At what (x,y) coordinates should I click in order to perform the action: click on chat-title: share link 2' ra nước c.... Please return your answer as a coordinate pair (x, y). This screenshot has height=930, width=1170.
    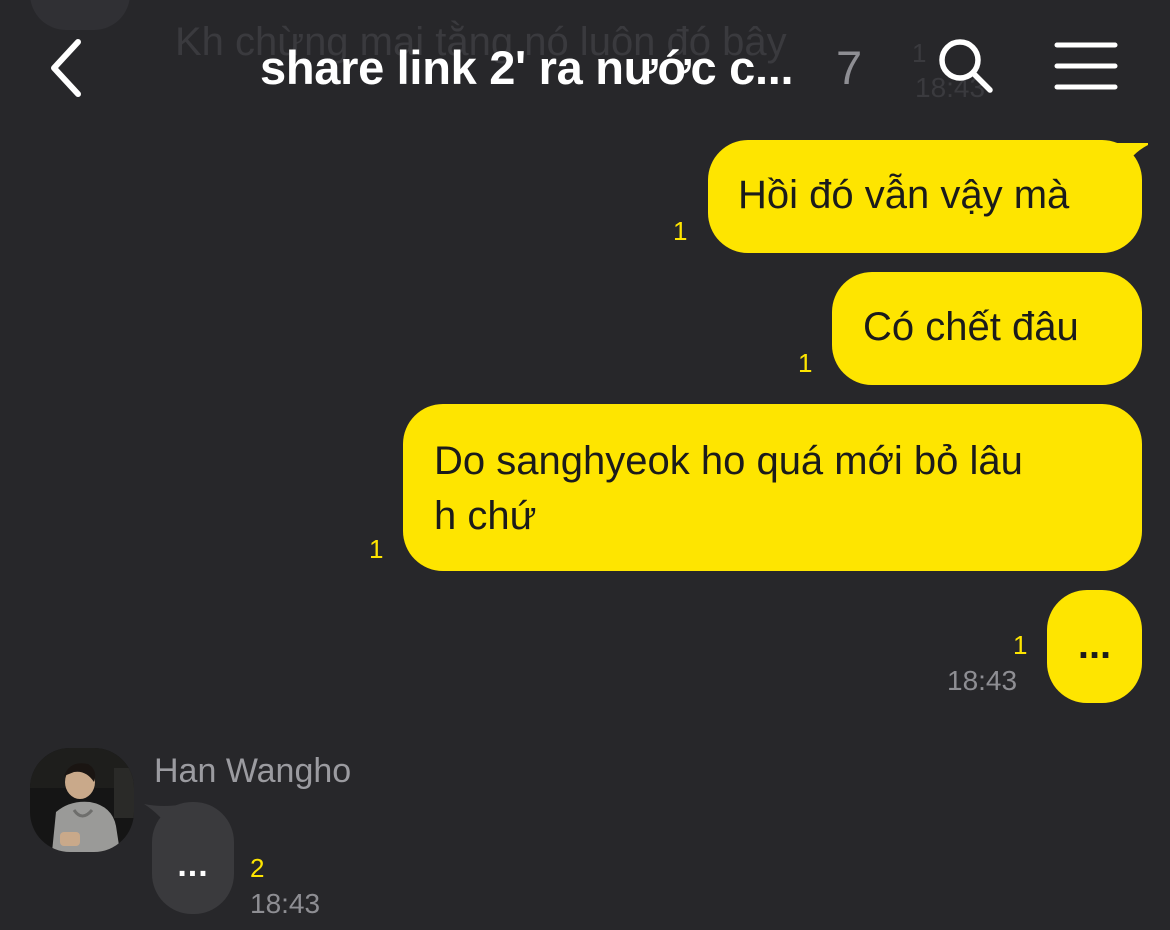
    Looking at the image, I should click on (527, 67).